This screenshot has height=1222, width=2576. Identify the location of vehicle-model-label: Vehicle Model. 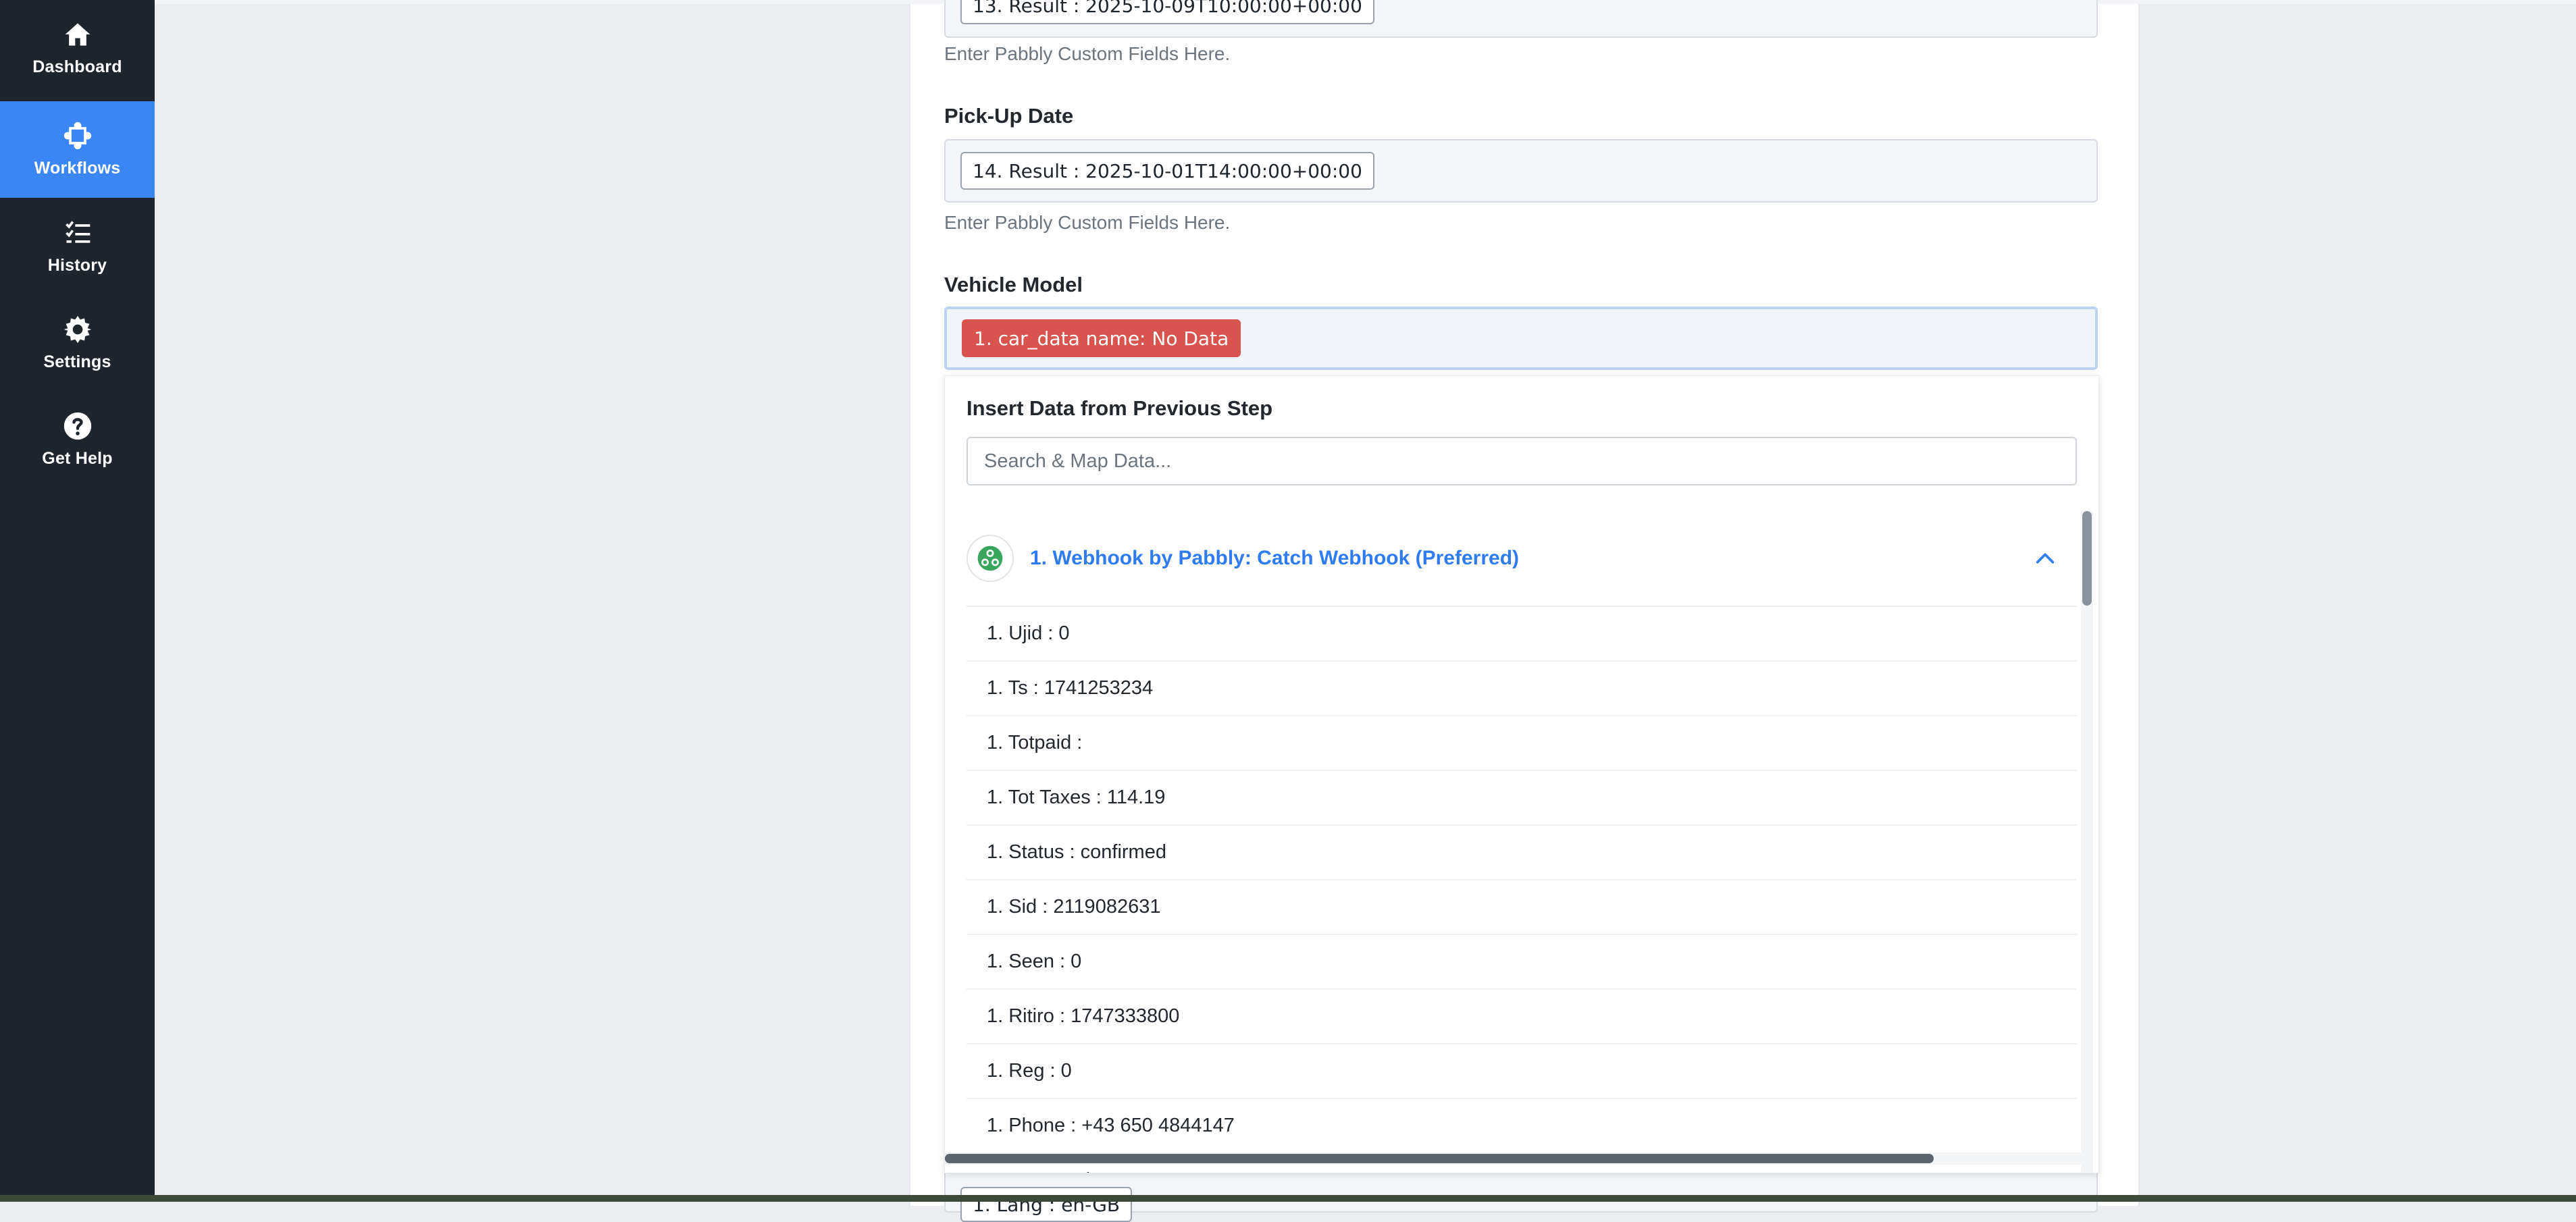
(1013, 284).